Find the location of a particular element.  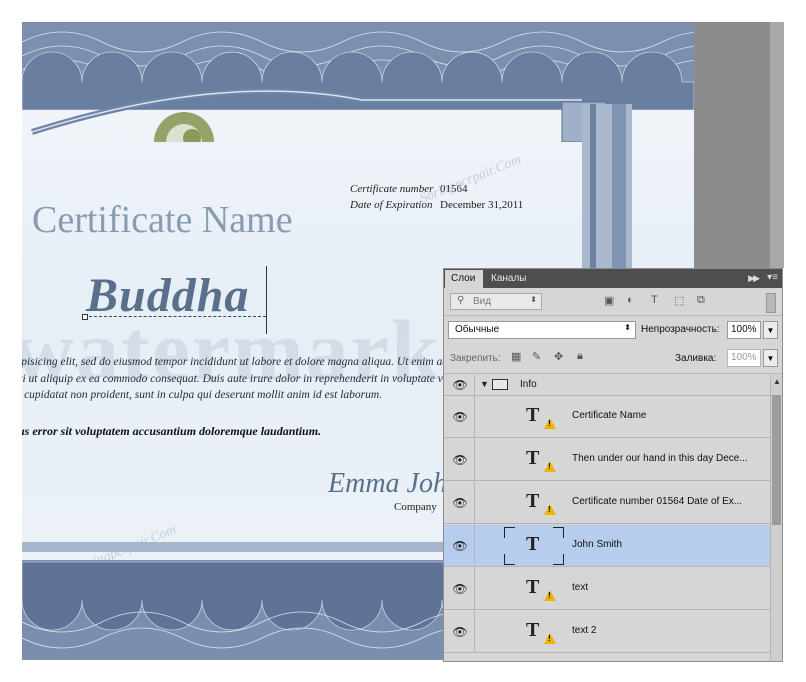

fill-label: Заливка: is located at coordinates (696, 358).